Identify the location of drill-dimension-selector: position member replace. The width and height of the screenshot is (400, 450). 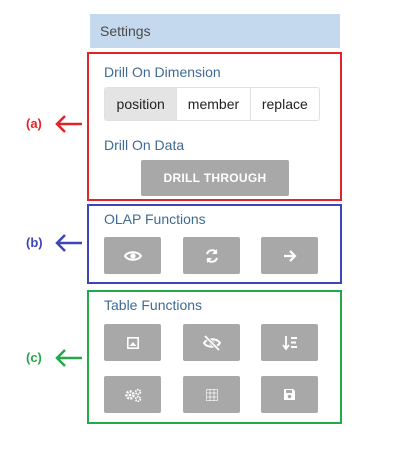
(212, 104).